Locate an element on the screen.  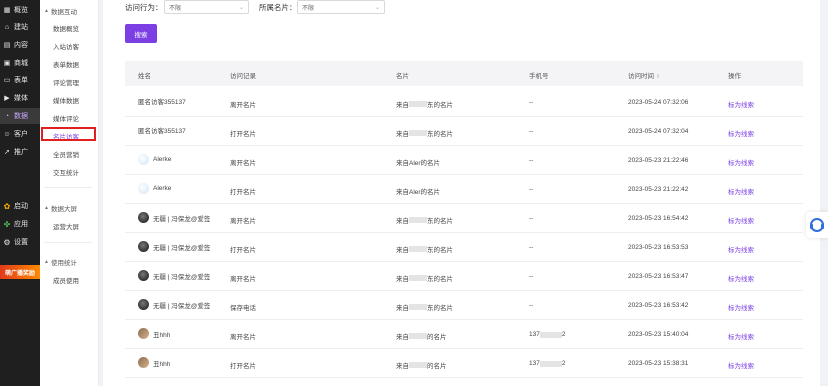
nav-item-customer: ☺ 客户 is located at coordinates (20, 134).